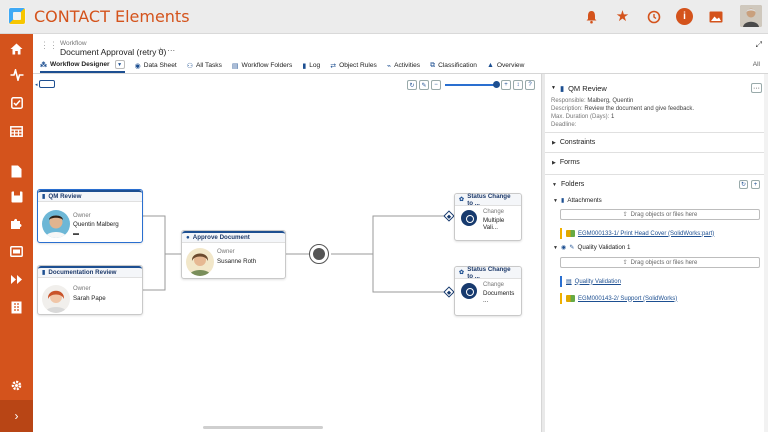  I want to click on home-icon, so click(16, 49).